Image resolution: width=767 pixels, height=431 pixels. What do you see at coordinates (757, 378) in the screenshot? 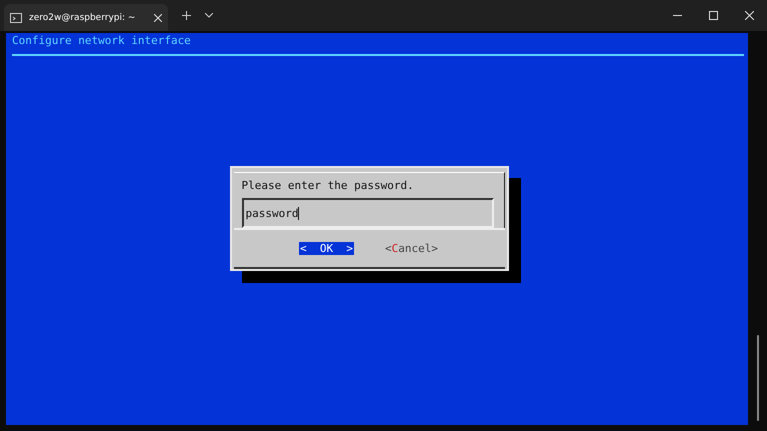
I see `scrollbar` at bounding box center [757, 378].